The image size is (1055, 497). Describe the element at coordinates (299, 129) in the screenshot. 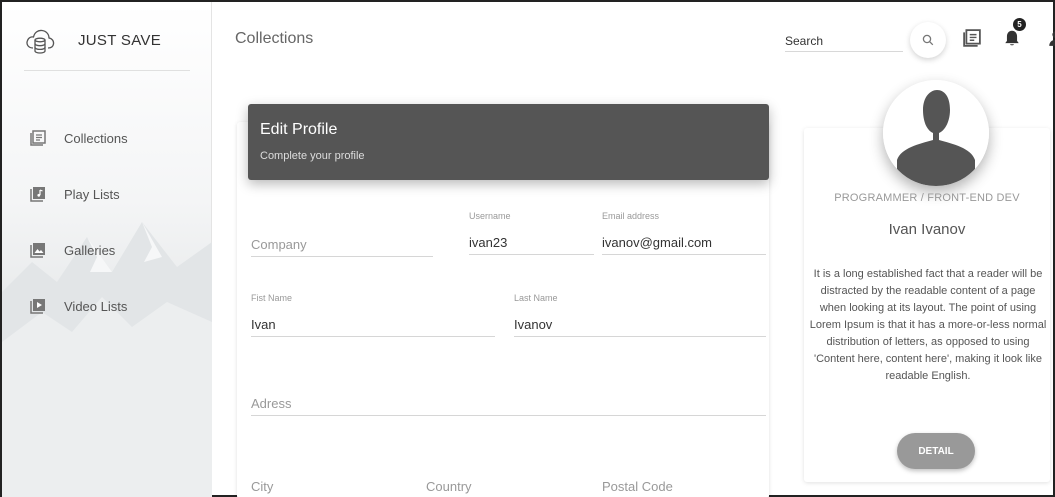

I see `card-title: Edit Profile` at that location.